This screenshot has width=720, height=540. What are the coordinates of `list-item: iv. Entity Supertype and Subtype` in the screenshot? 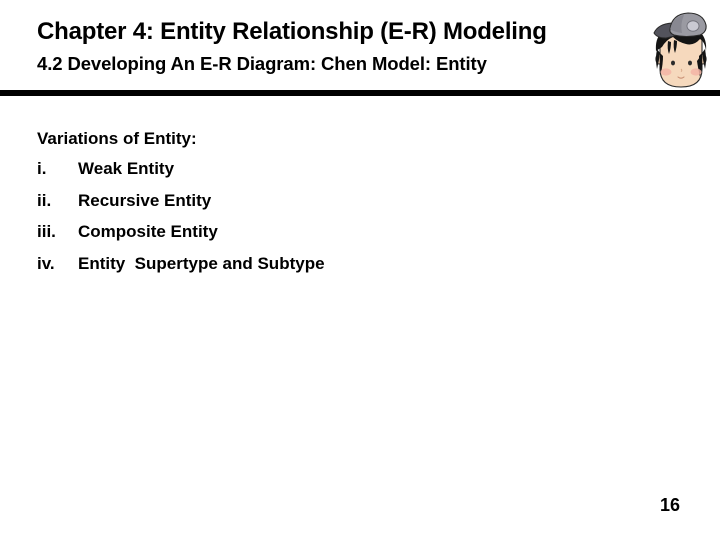 It's located at (297, 270).